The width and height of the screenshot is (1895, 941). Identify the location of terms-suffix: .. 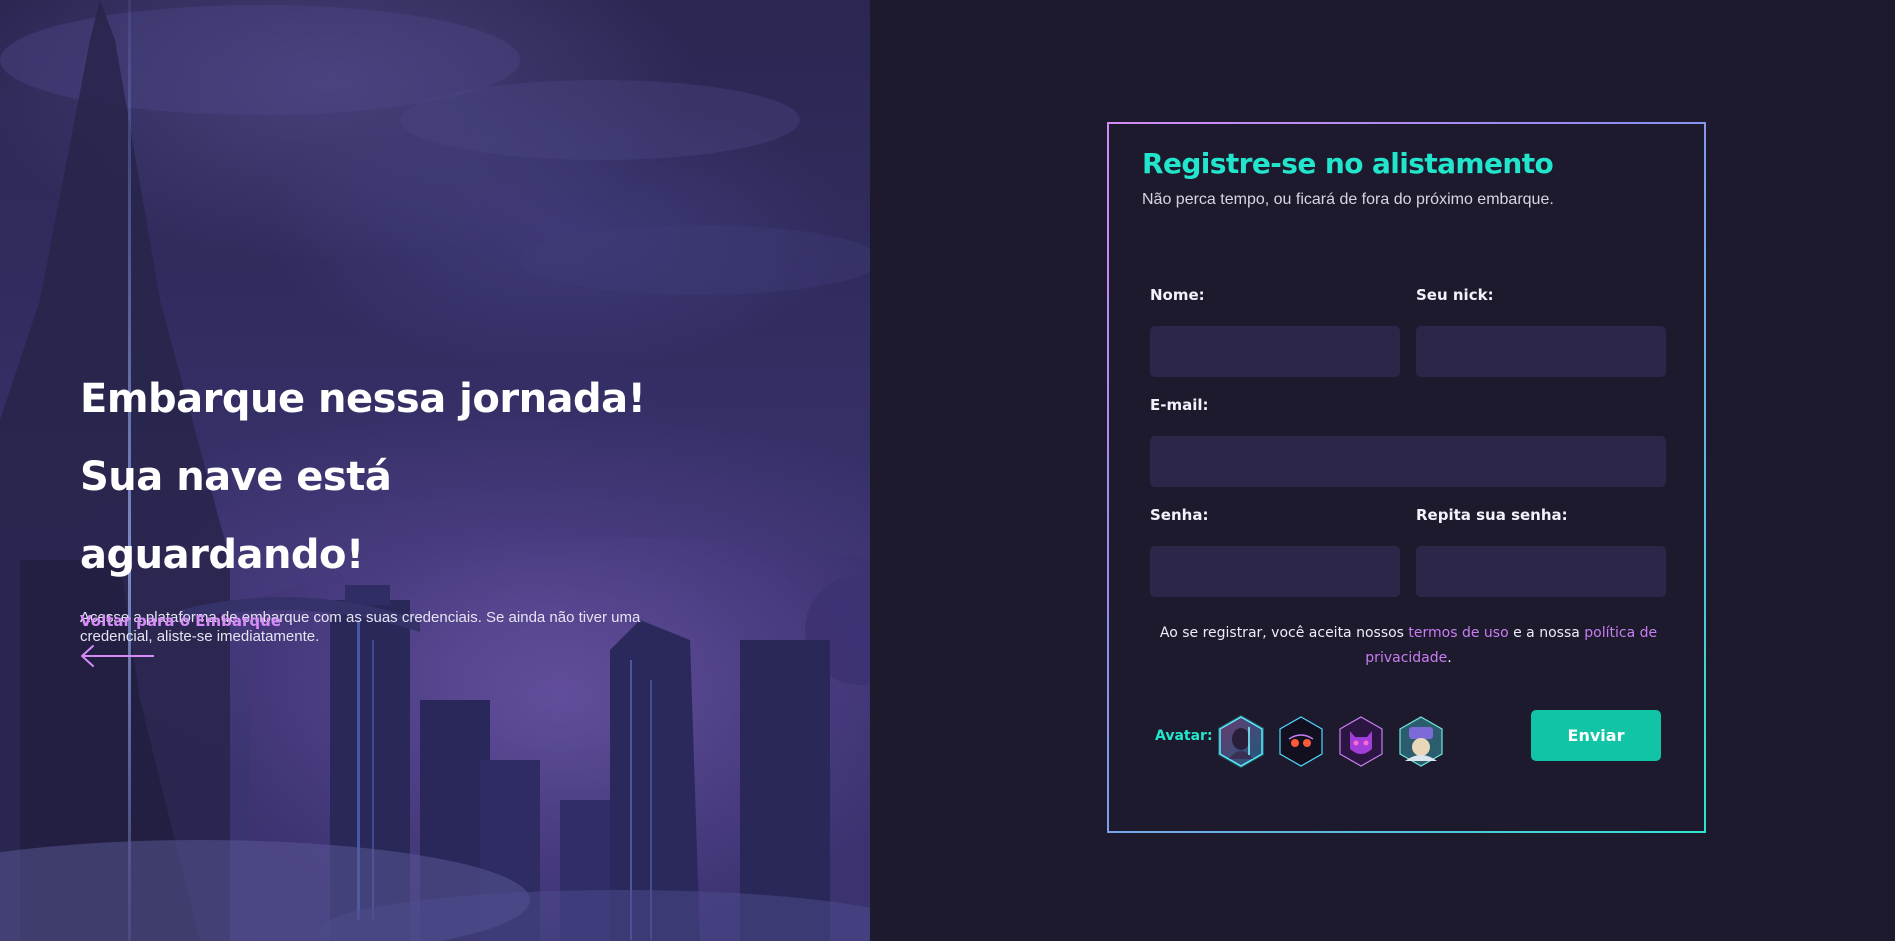
(1449, 658).